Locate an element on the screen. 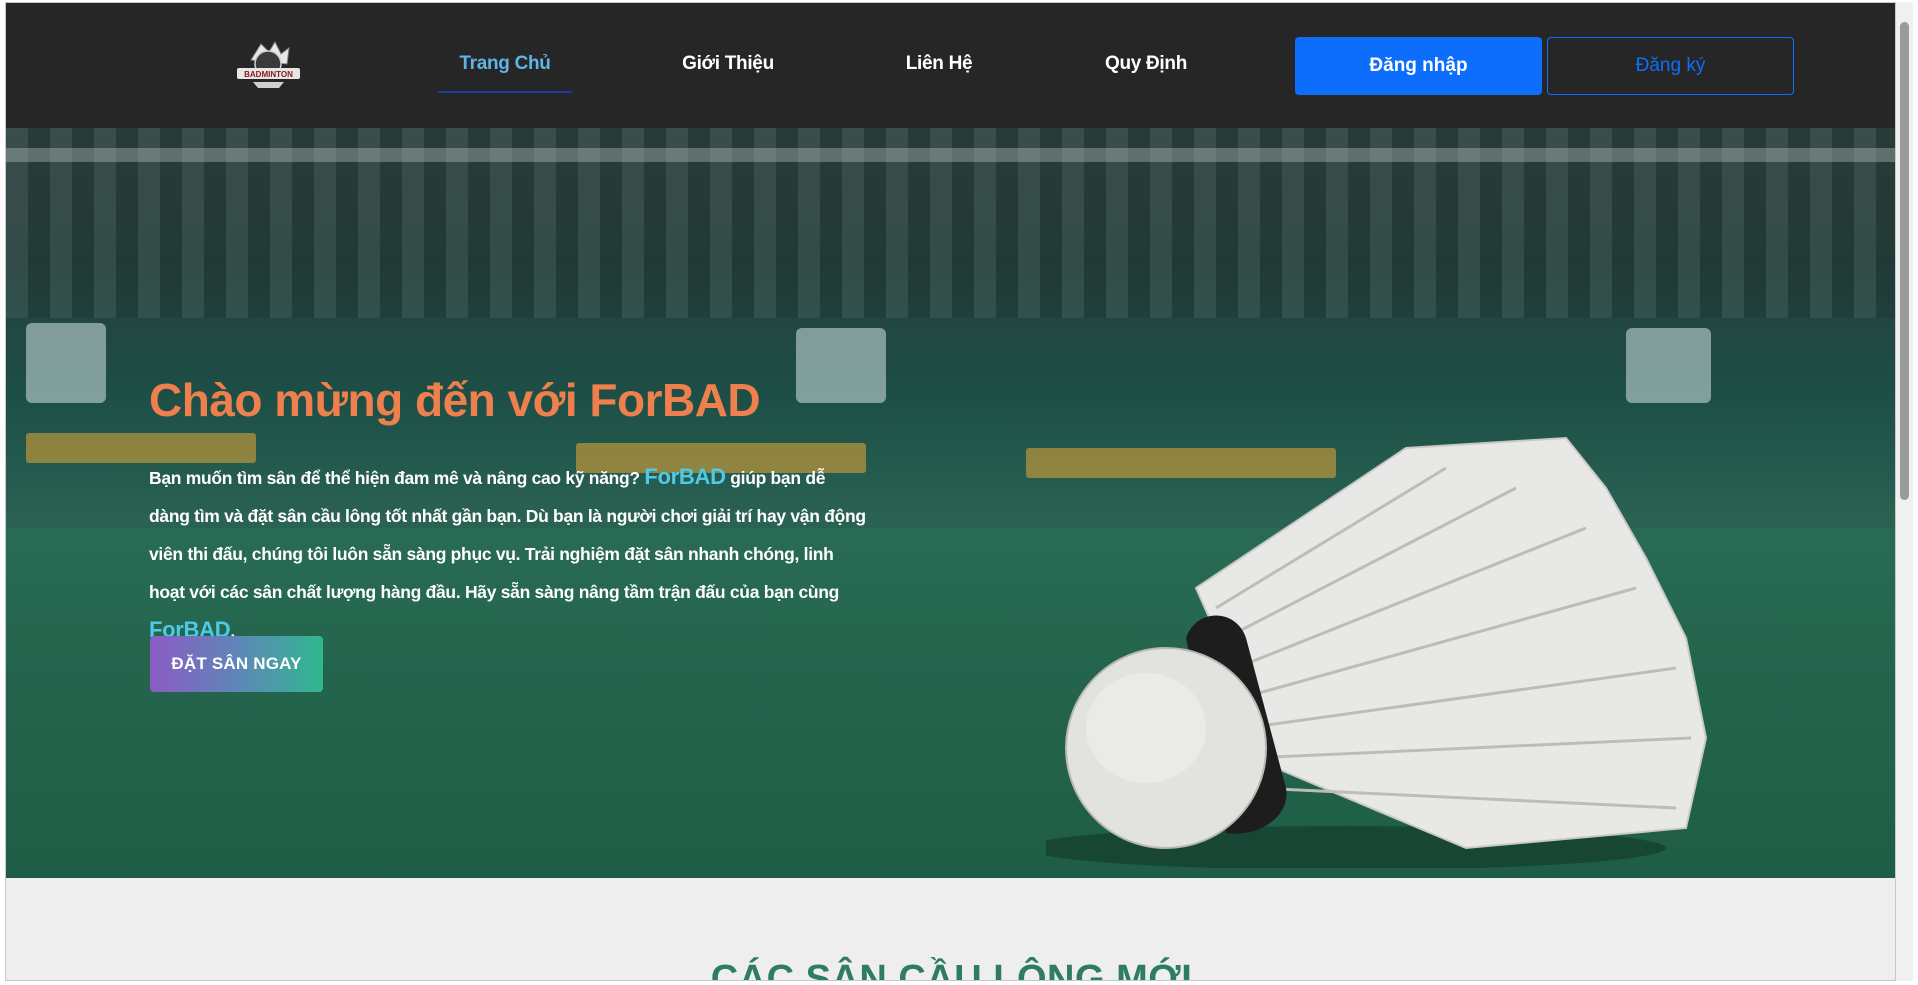 This screenshot has width=1918, height=985. nav-trang-chu: Trang Chủ is located at coordinates (505, 68).